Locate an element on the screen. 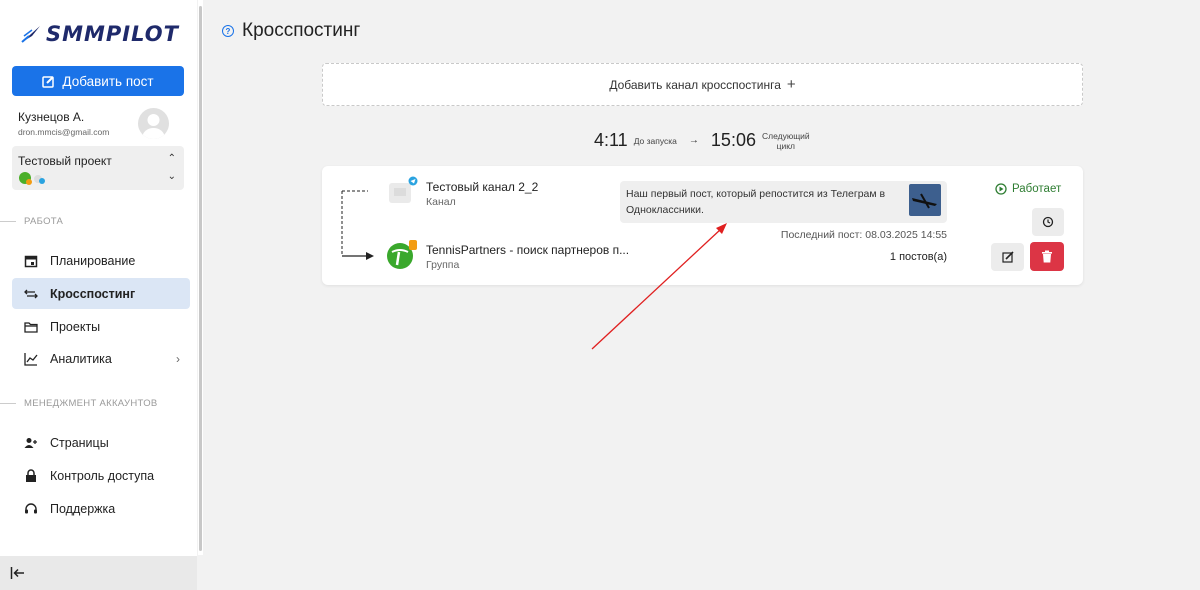  next-cycle-label: Следующий цикл is located at coordinates (785, 140).